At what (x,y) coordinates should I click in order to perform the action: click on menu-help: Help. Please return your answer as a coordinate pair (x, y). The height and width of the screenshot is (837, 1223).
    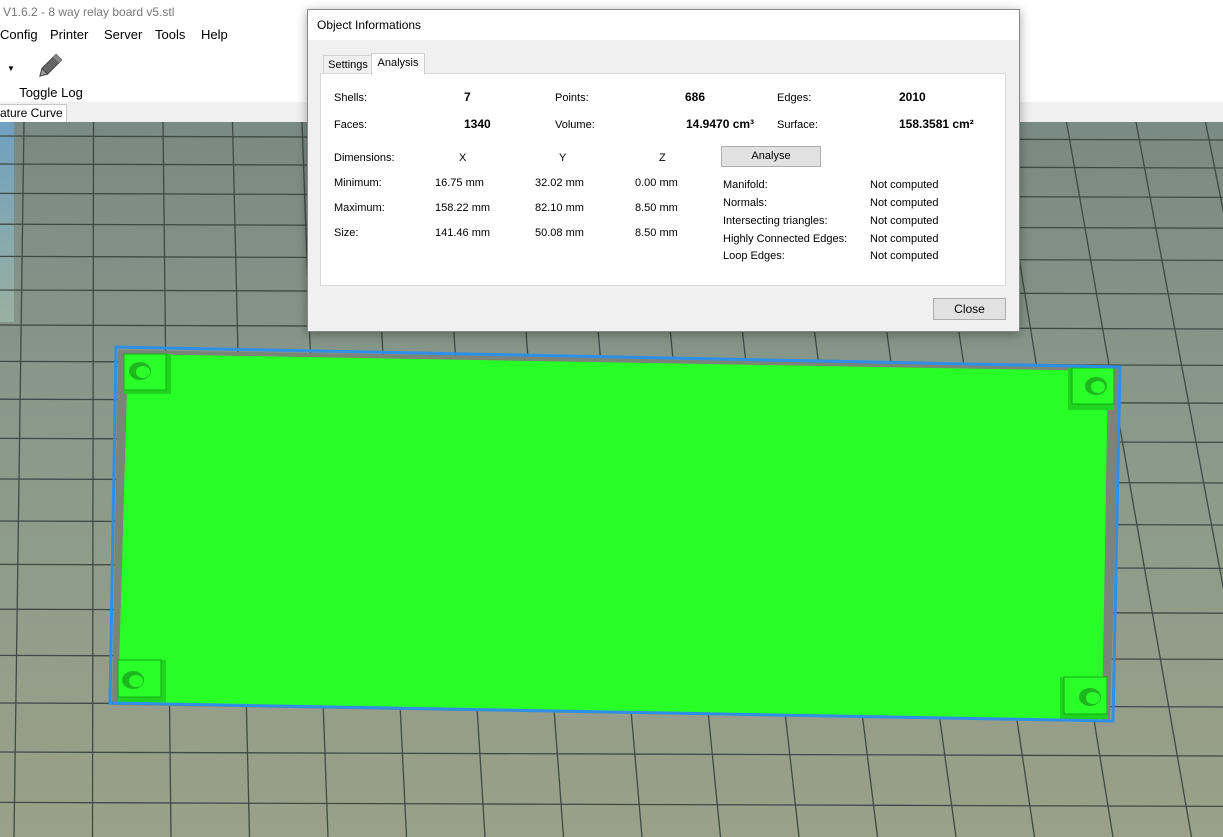
    Looking at the image, I should click on (214, 34).